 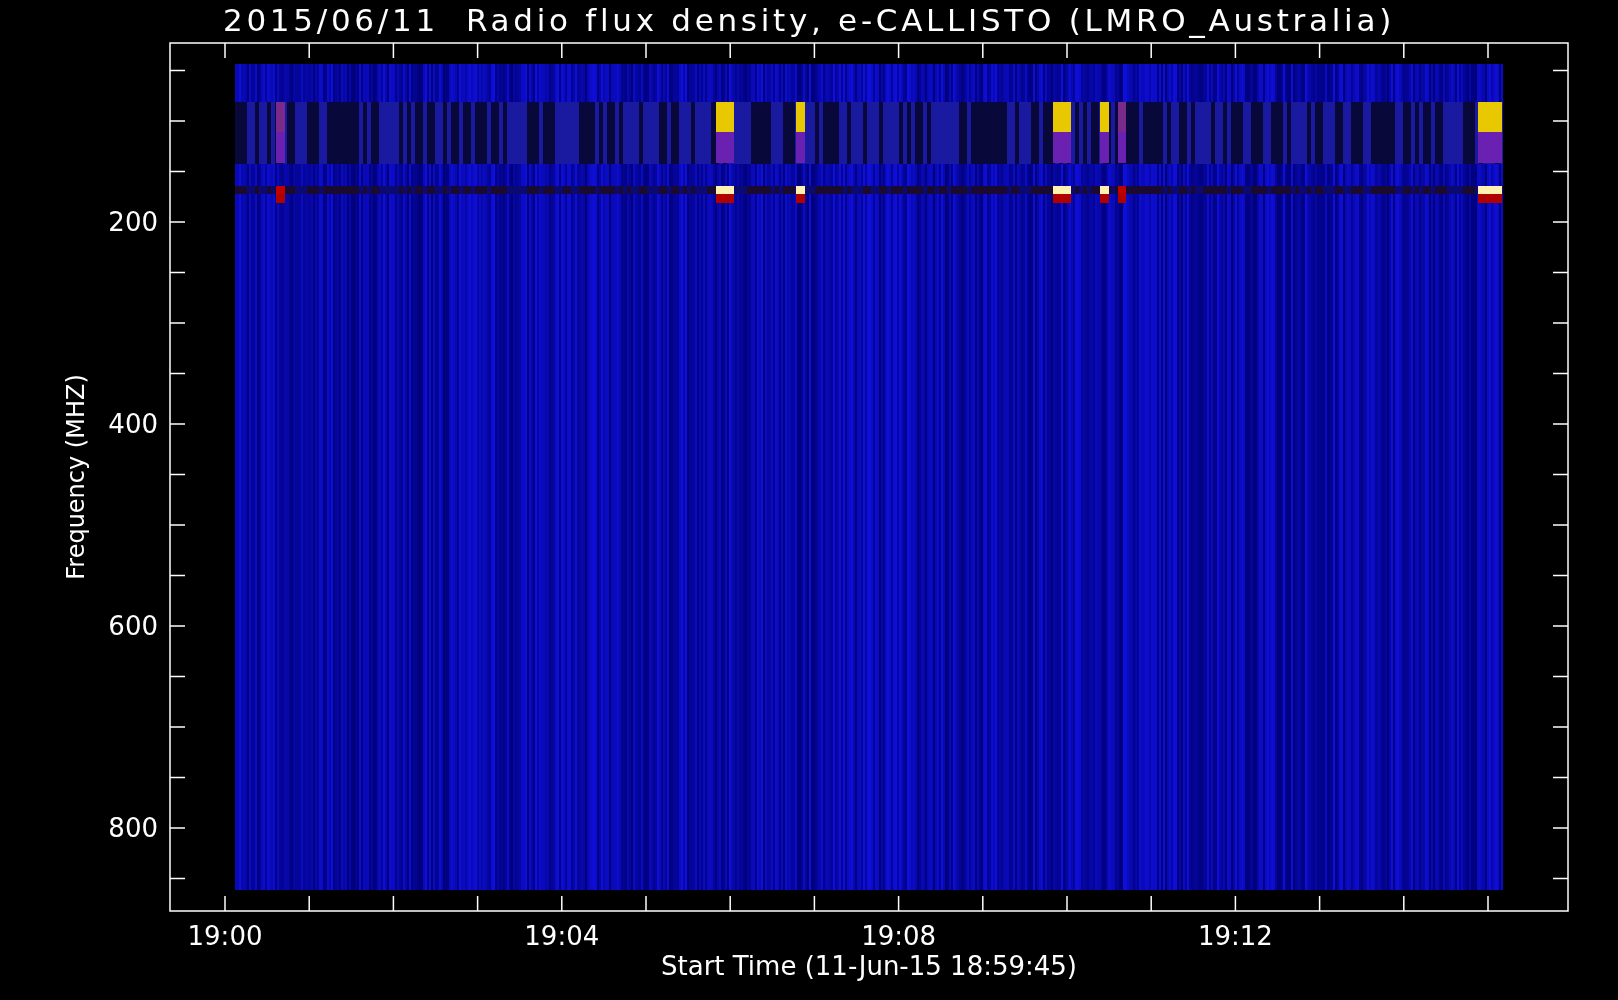 What do you see at coordinates (225, 936) in the screenshot?
I see `x-tick-label: 19:00` at bounding box center [225, 936].